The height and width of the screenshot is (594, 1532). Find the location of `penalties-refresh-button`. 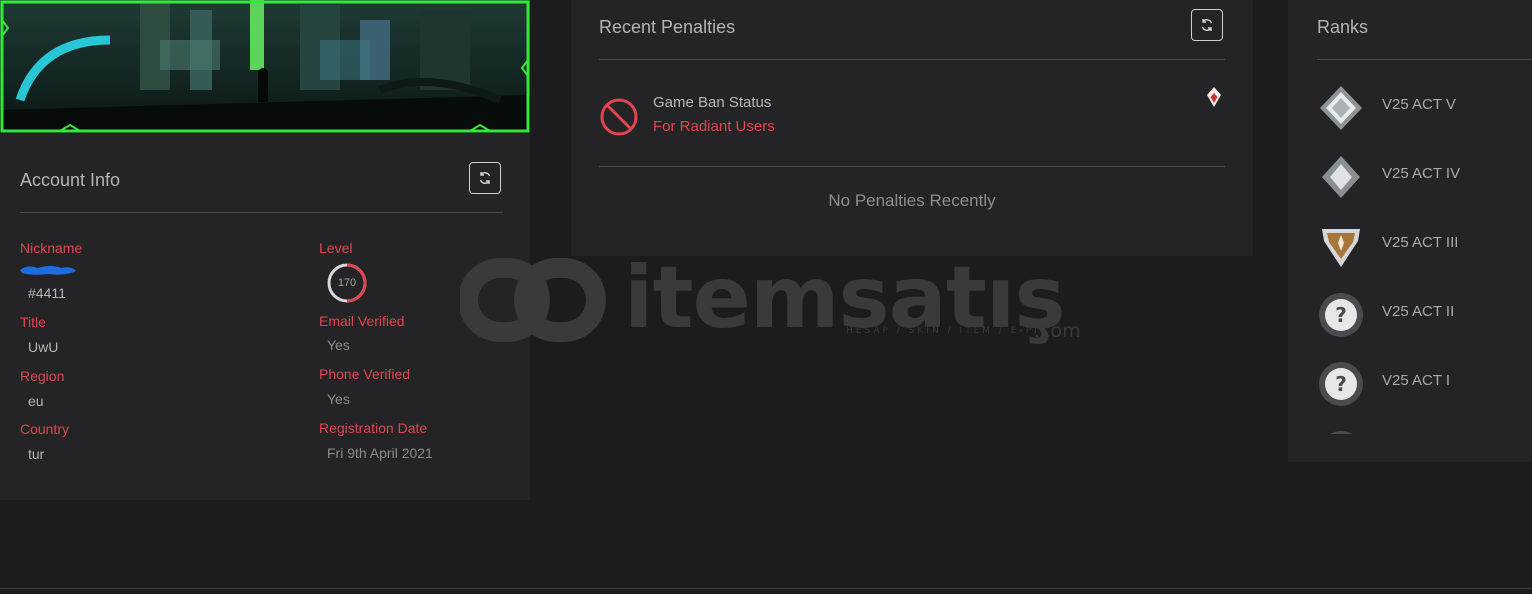

penalties-refresh-button is located at coordinates (1207, 25).